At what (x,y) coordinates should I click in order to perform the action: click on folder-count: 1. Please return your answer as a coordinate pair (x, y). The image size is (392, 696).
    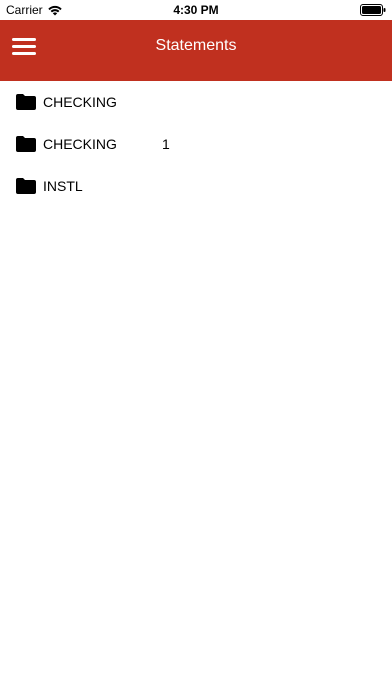
    Looking at the image, I should click on (166, 144).